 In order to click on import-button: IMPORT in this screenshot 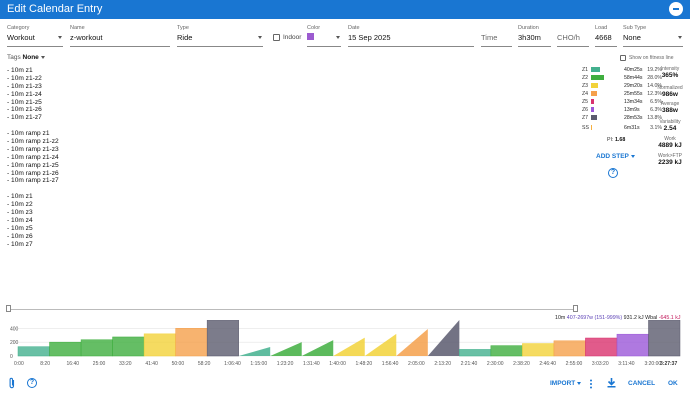, I will do `click(566, 383)`.